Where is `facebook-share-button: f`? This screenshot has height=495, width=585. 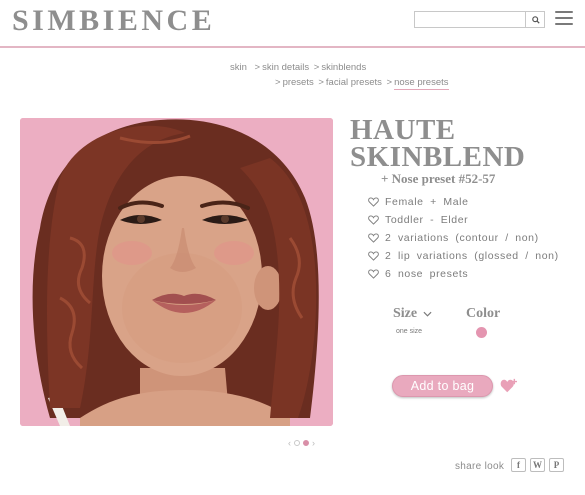
facebook-share-button: f is located at coordinates (518, 465).